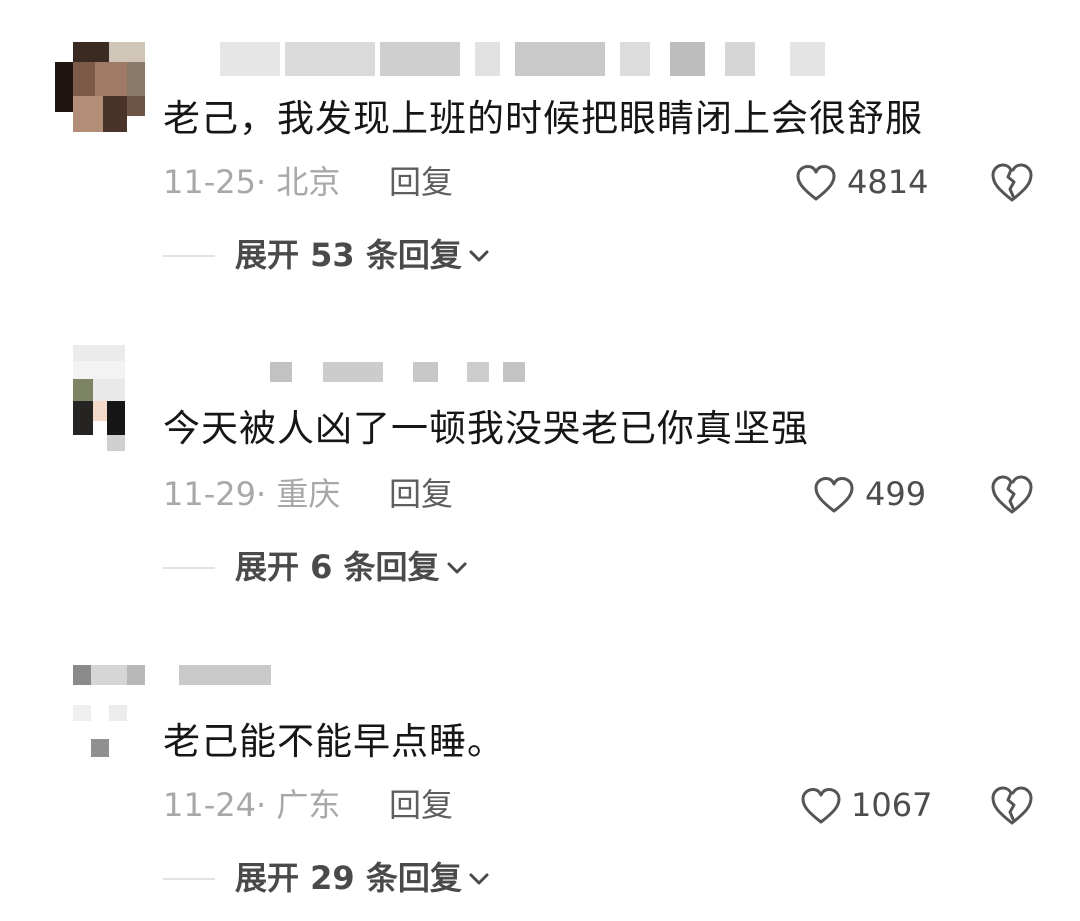 The height and width of the screenshot is (921, 1080). Describe the element at coordinates (337, 567) in the screenshot. I see `expand-replies-label: 展开 6 条回复` at that location.